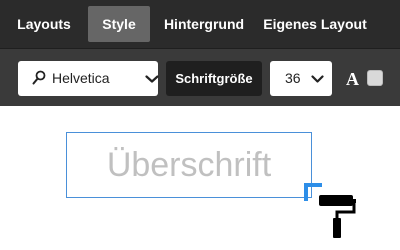  I want to click on font-family-value: Helvetica, so click(81, 78).